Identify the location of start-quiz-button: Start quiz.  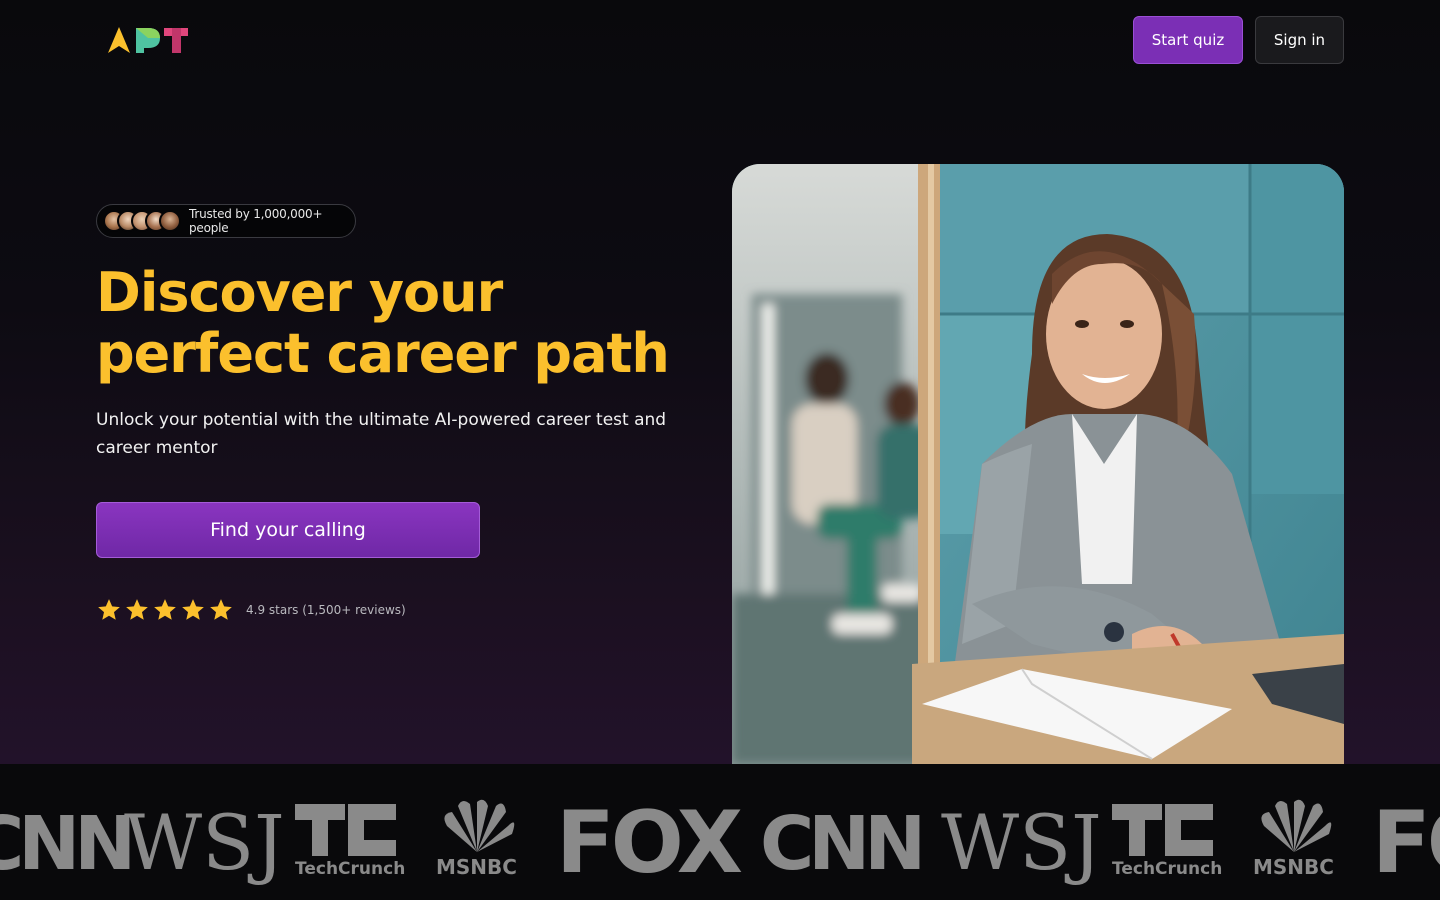
(1188, 40).